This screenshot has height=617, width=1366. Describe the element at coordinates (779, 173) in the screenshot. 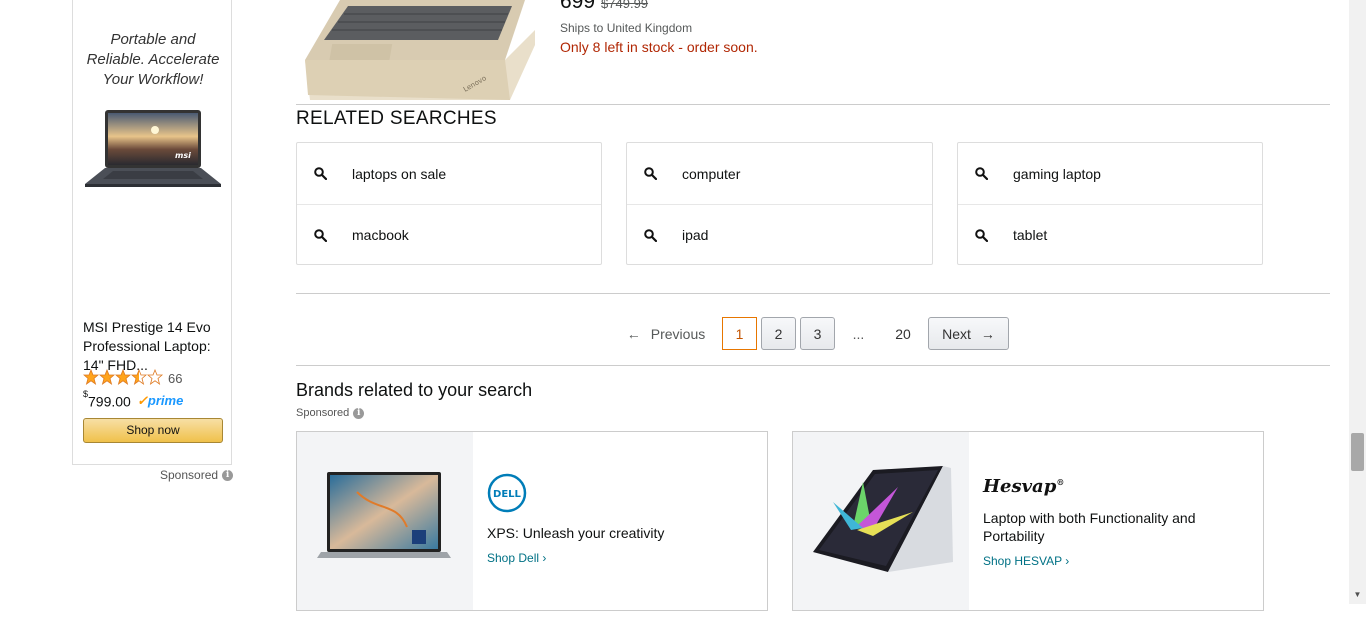

I see `related-search-item: computer` at that location.